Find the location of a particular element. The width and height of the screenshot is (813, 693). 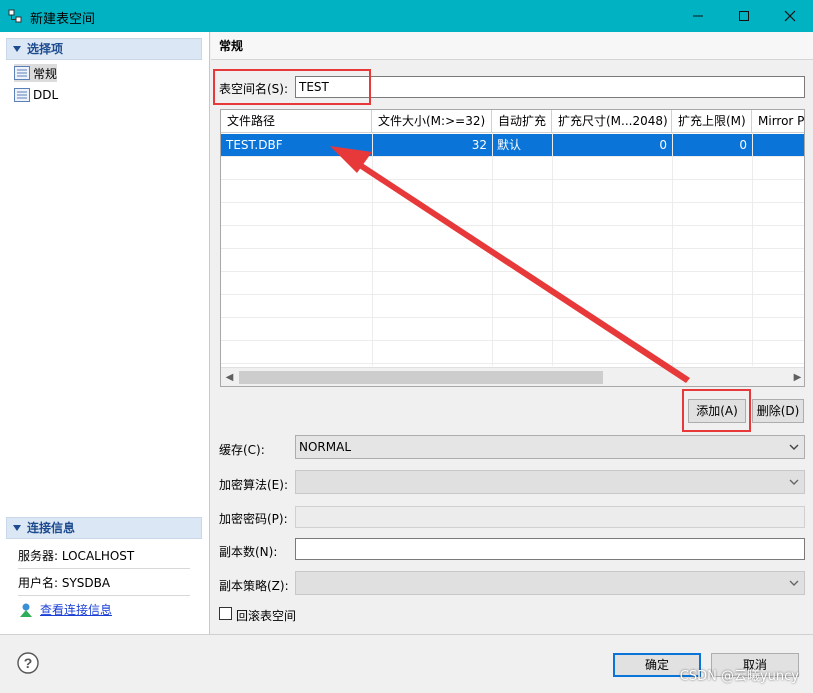

view-connection-link-row: 查看连接信息 is located at coordinates (65, 609).